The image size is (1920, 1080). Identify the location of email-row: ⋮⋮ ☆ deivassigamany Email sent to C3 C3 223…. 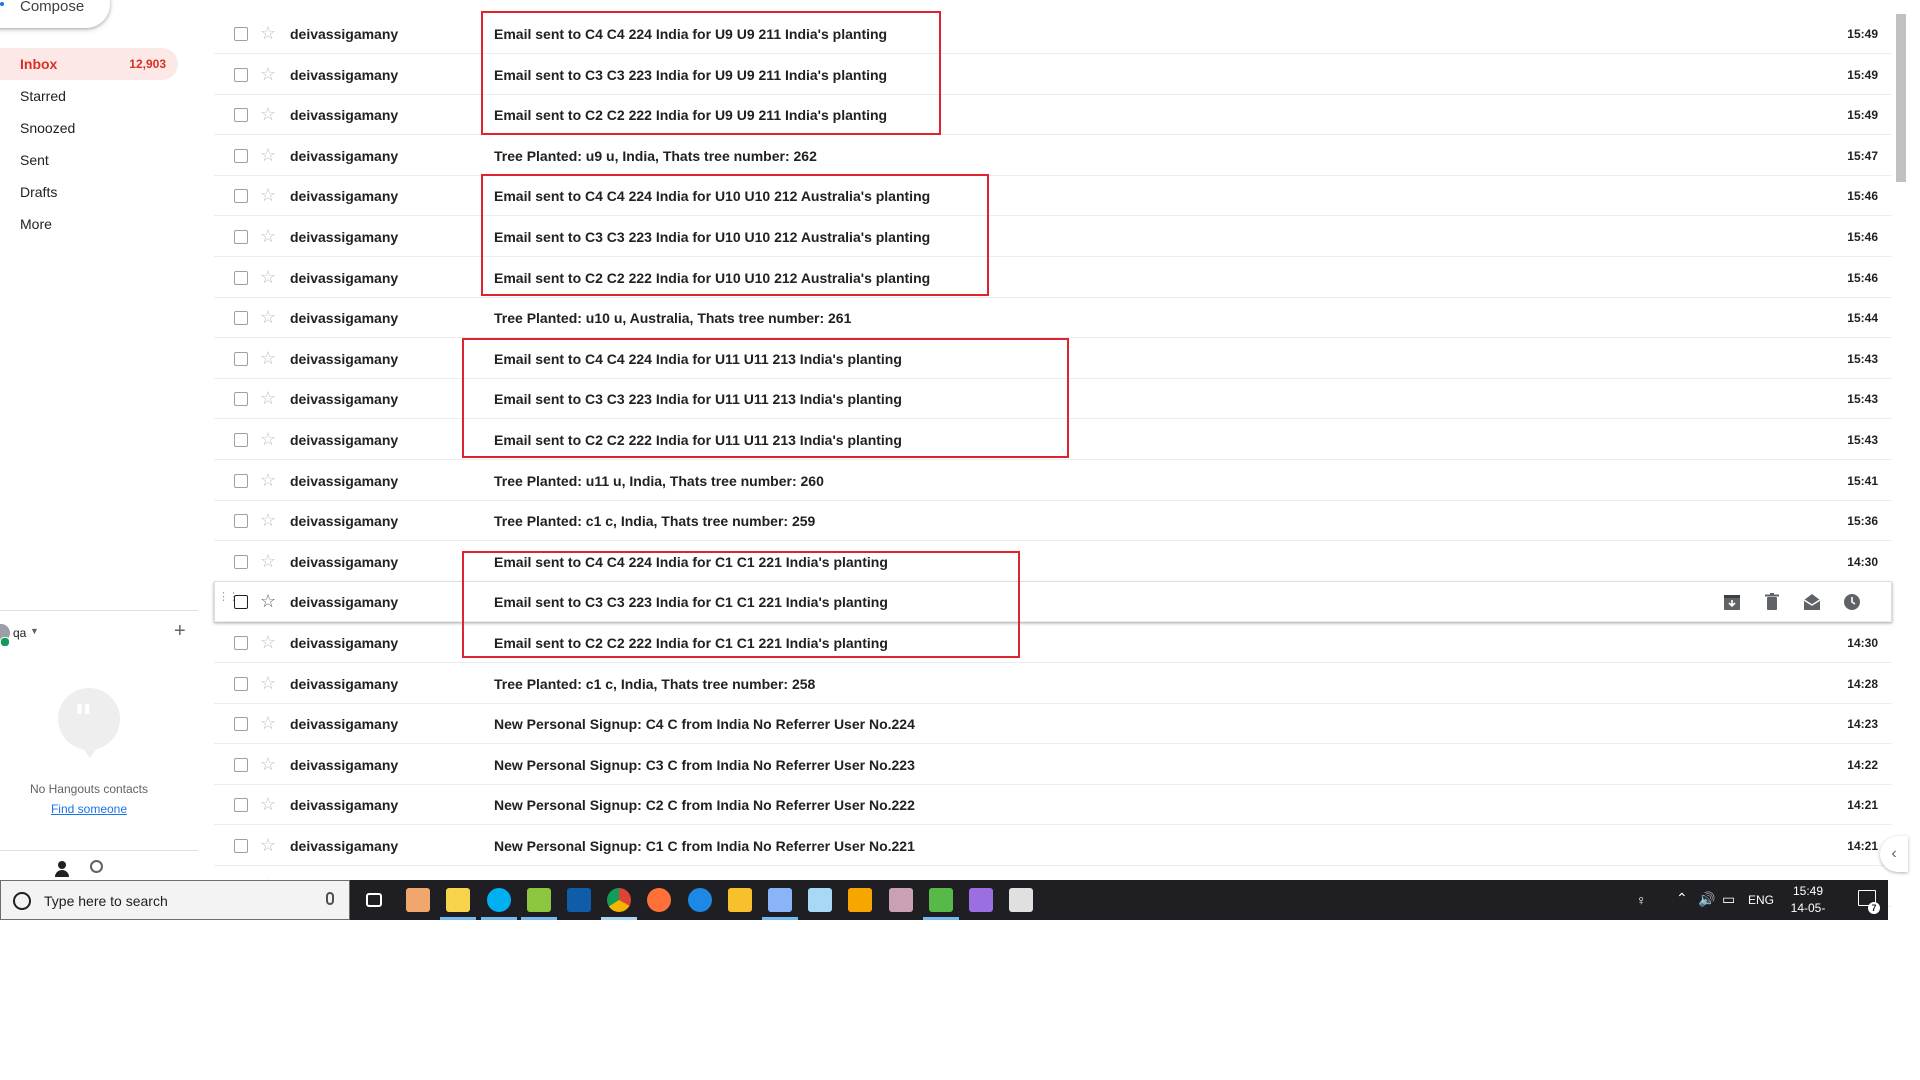
(1053, 602).